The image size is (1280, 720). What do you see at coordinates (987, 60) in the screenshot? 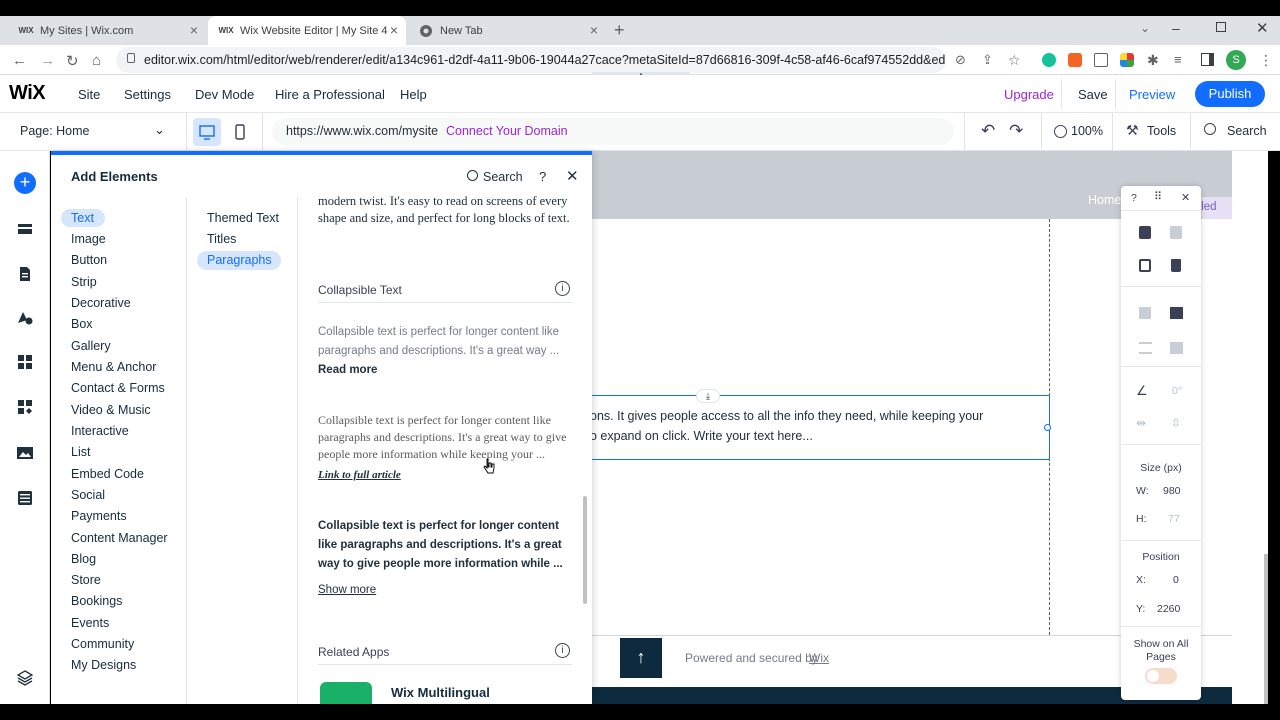
I see `share-icon: ⇪` at bounding box center [987, 60].